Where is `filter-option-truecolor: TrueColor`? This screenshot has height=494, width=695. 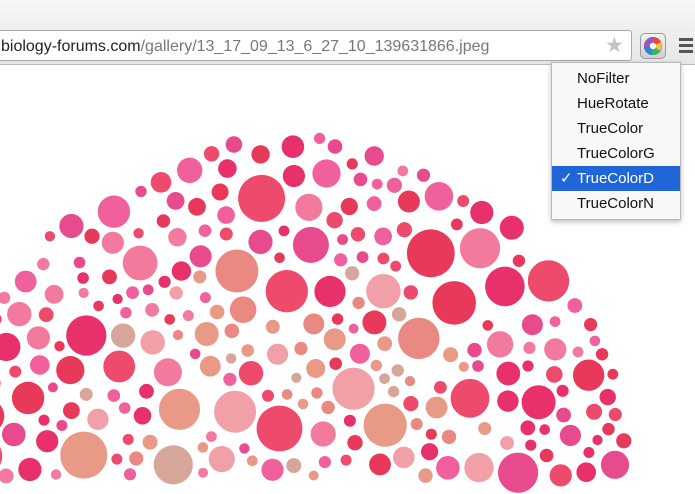 filter-option-truecolor: TrueColor is located at coordinates (616, 128).